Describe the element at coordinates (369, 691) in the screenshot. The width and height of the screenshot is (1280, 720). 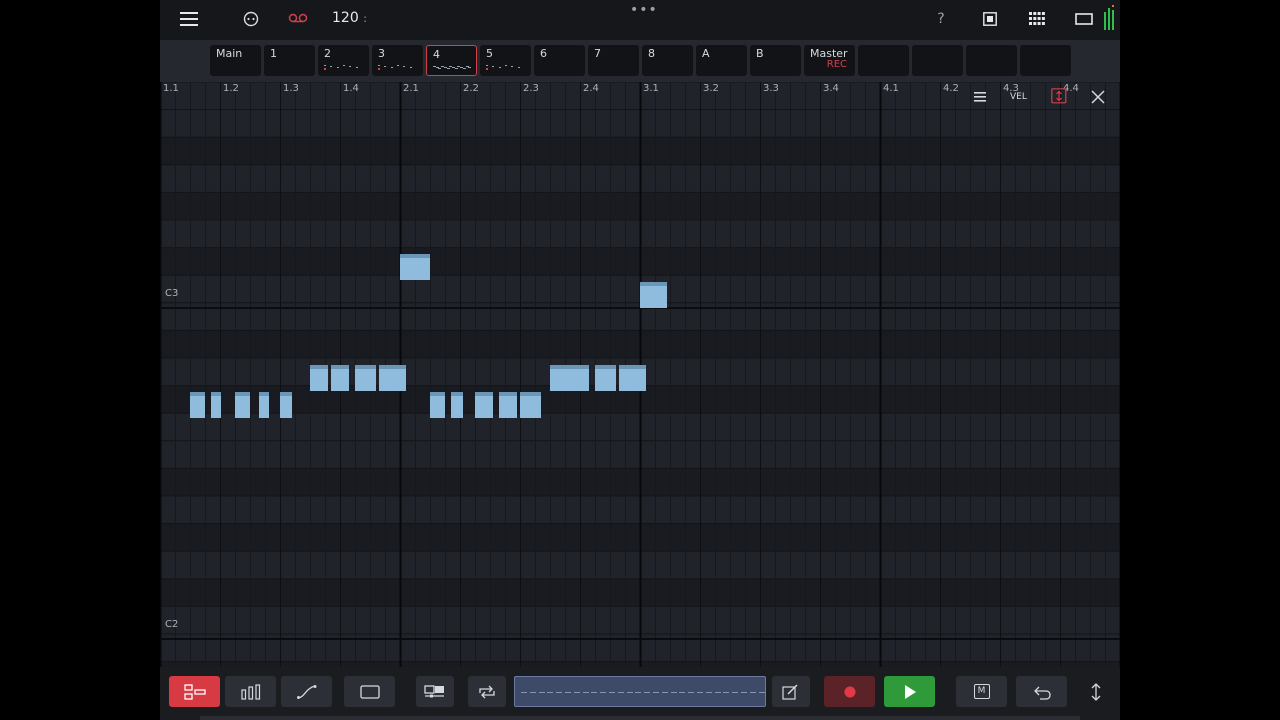
I see `selection-button` at that location.